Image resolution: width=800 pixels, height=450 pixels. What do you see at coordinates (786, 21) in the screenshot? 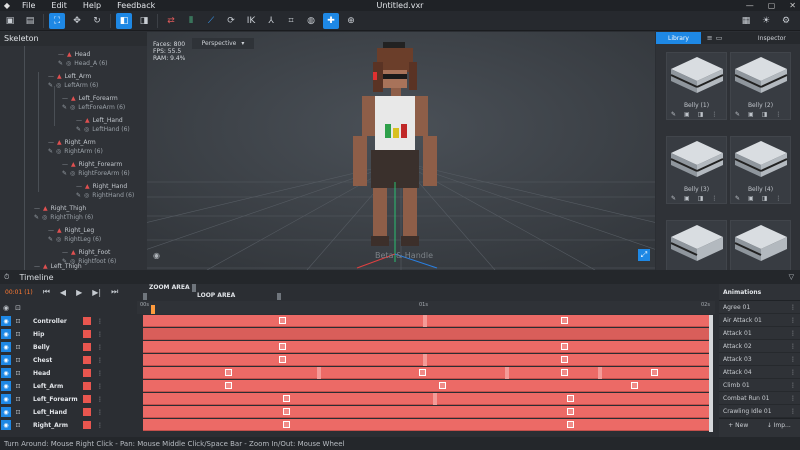
I see `settings-icon: ⚙` at bounding box center [786, 21].